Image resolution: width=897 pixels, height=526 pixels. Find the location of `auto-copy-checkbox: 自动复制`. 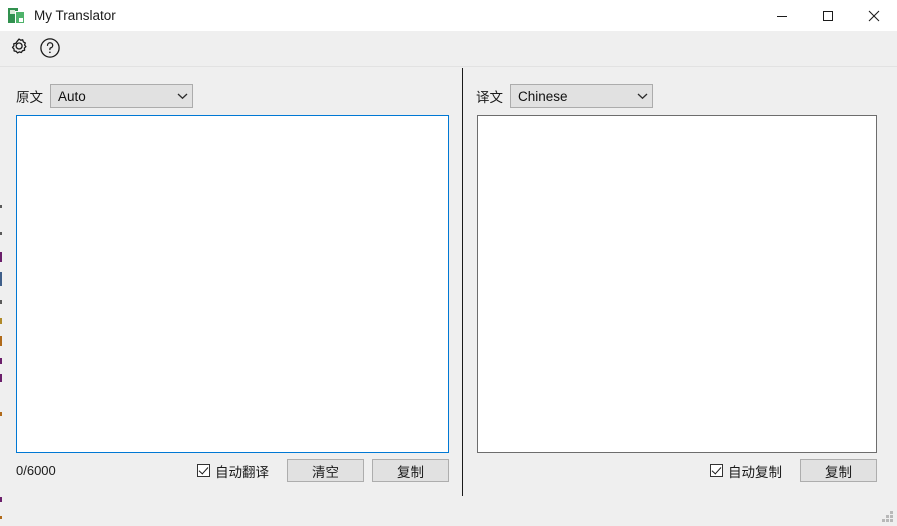

auto-copy-checkbox: 自动复制 is located at coordinates (746, 471).